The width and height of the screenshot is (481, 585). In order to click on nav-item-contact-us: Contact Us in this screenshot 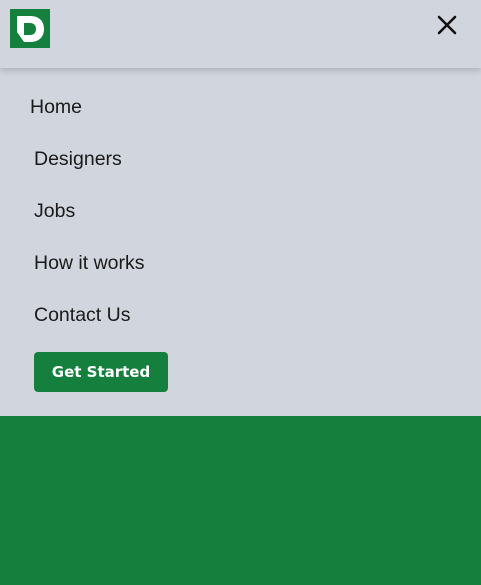, I will do `click(82, 315)`.